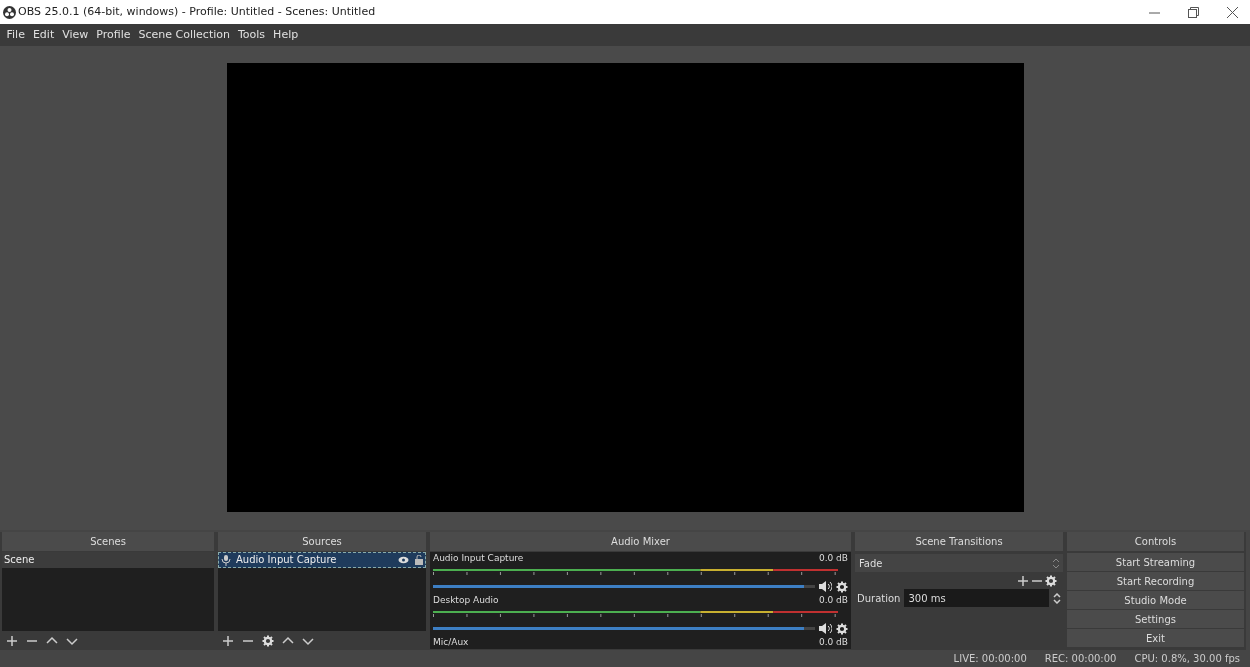 The image size is (1250, 667). Describe the element at coordinates (1080, 659) in the screenshot. I see `status-text: REC: 00:00:00` at that location.